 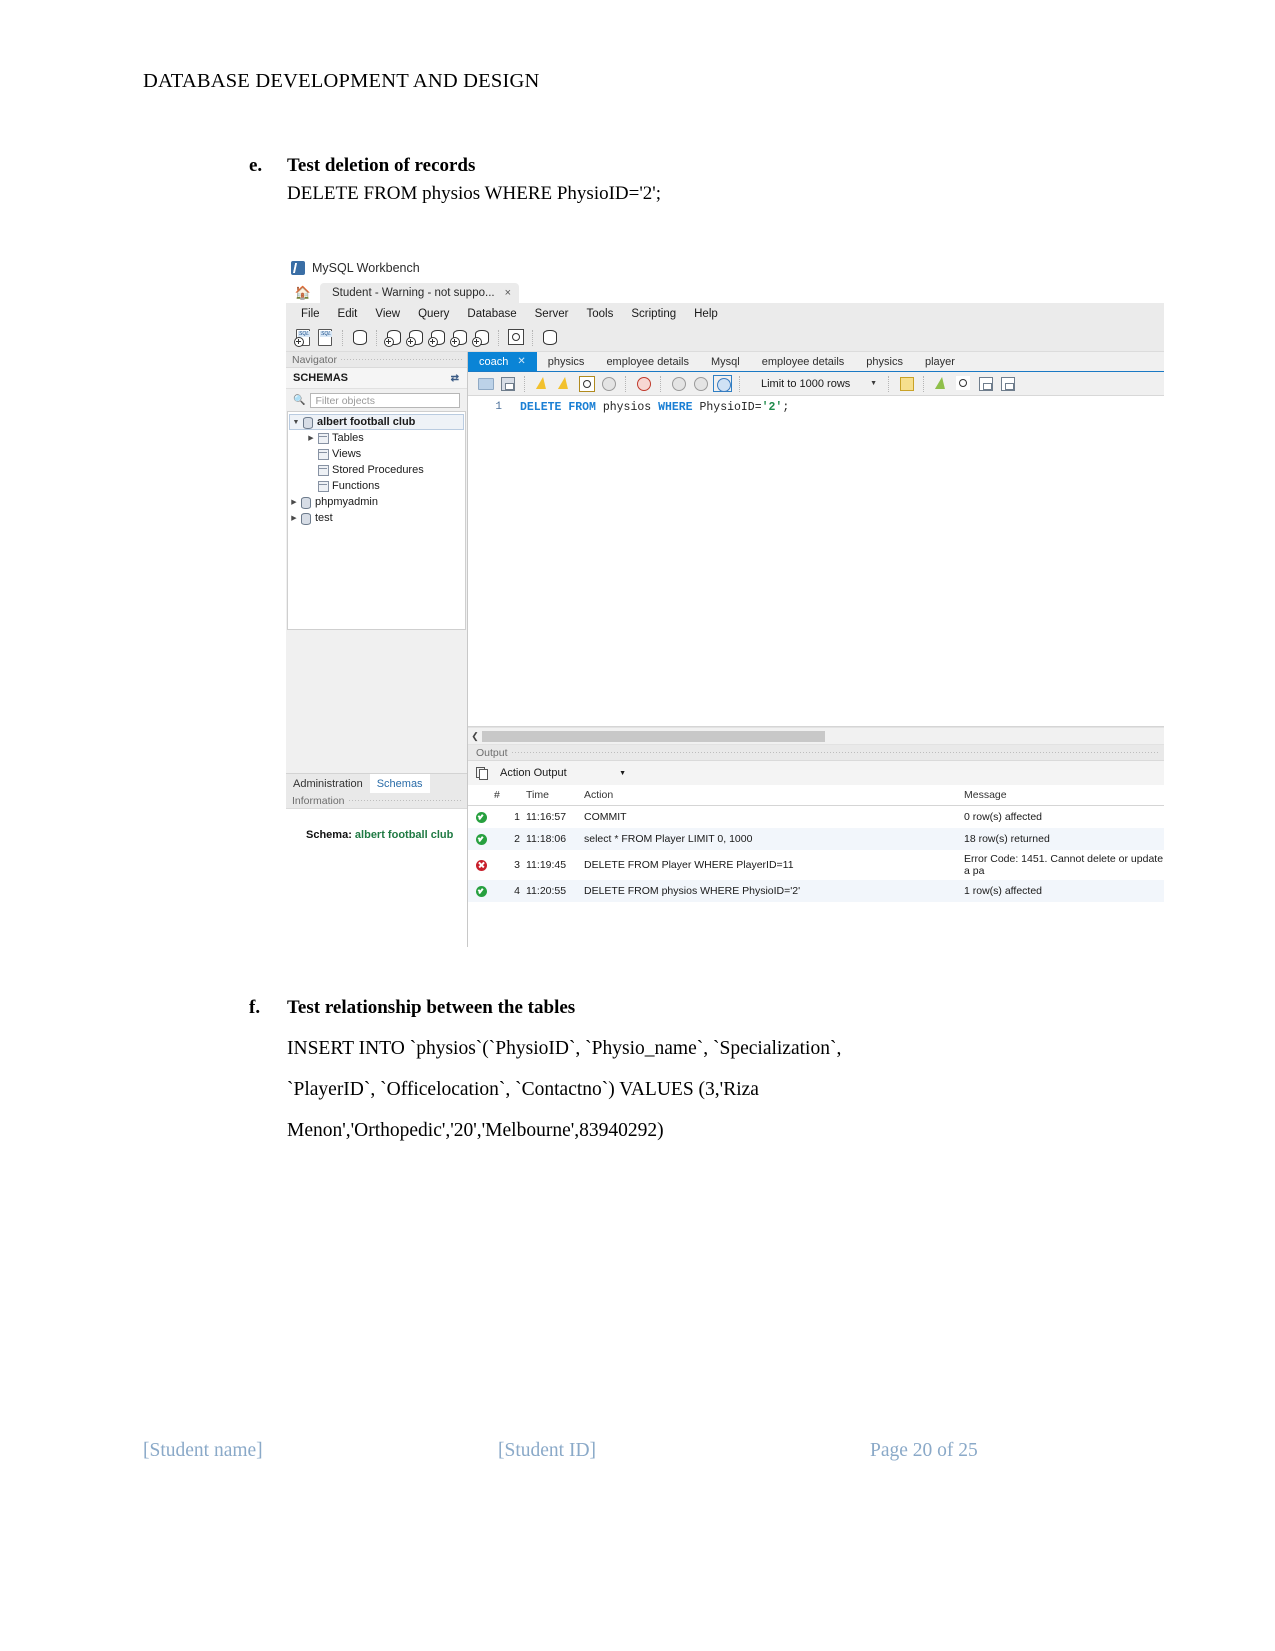 I want to click on tree-item-stored-procedures: Stored Procedures, so click(x=376, y=470).